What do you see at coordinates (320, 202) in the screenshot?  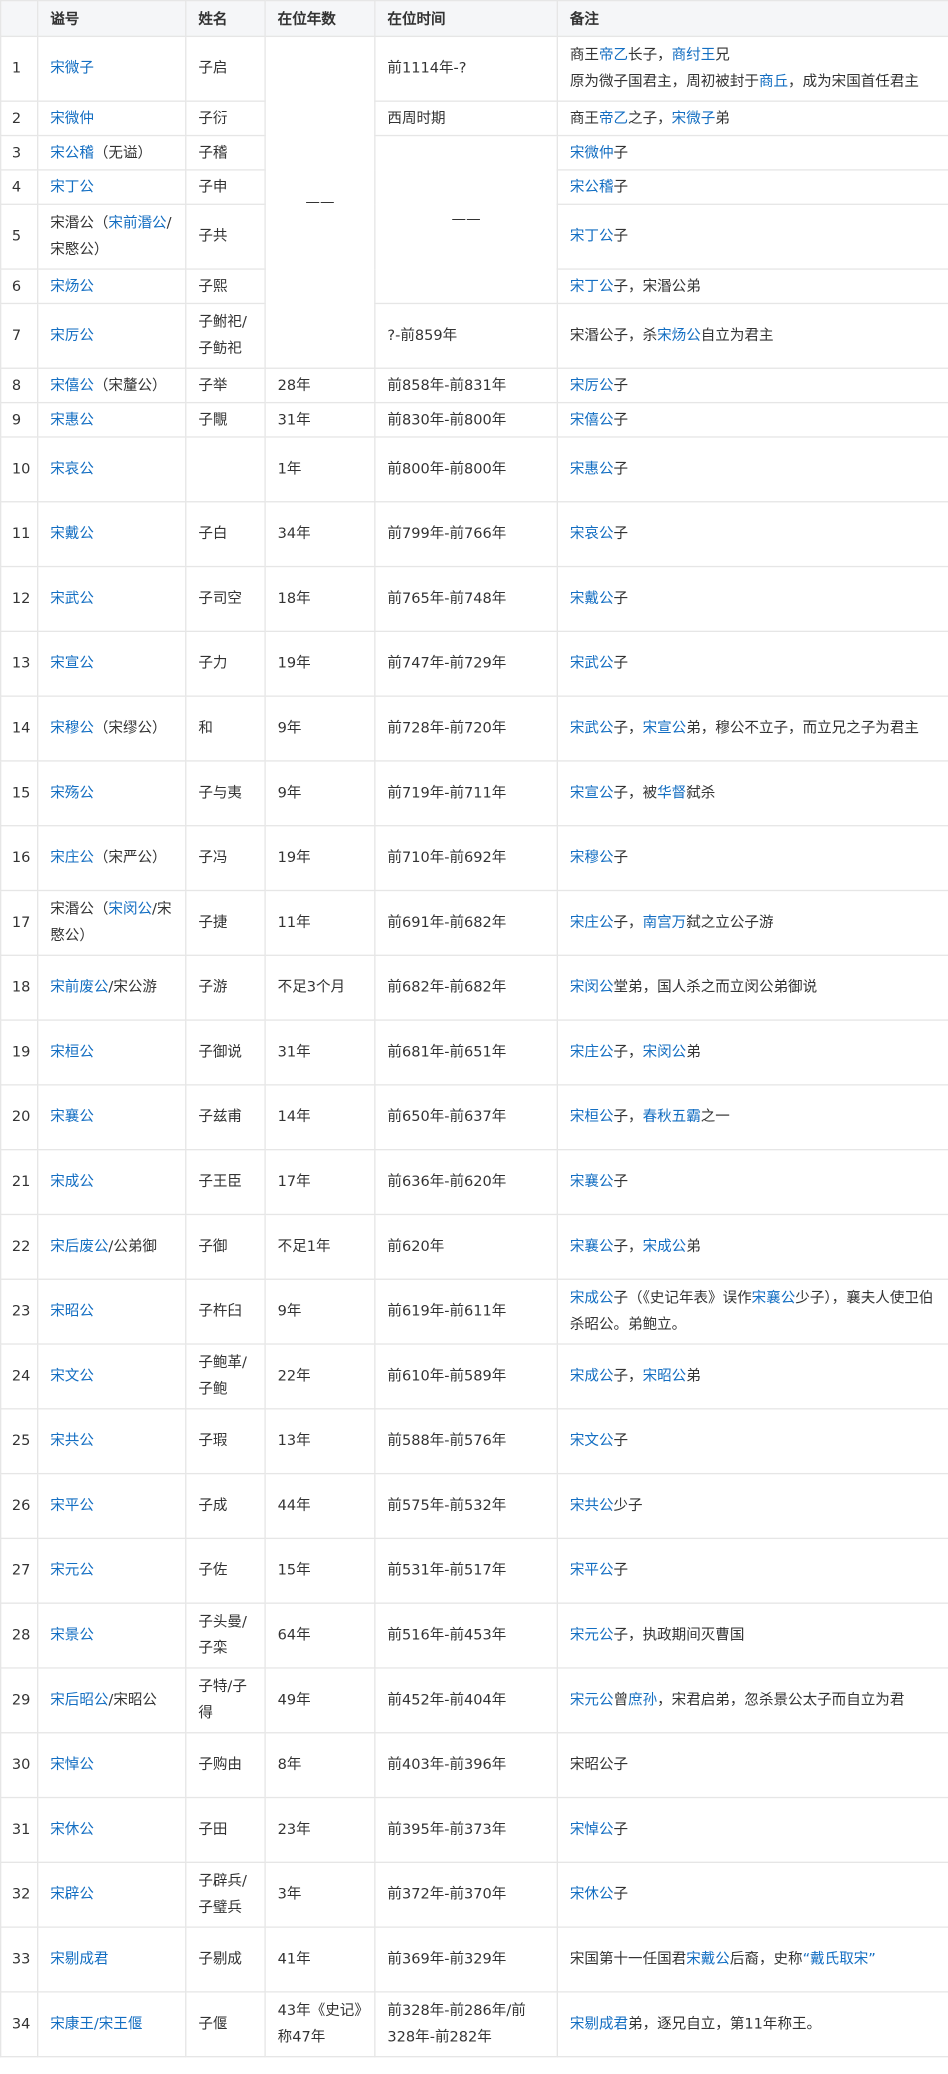 I see `reign-years-merged-cell: ——` at bounding box center [320, 202].